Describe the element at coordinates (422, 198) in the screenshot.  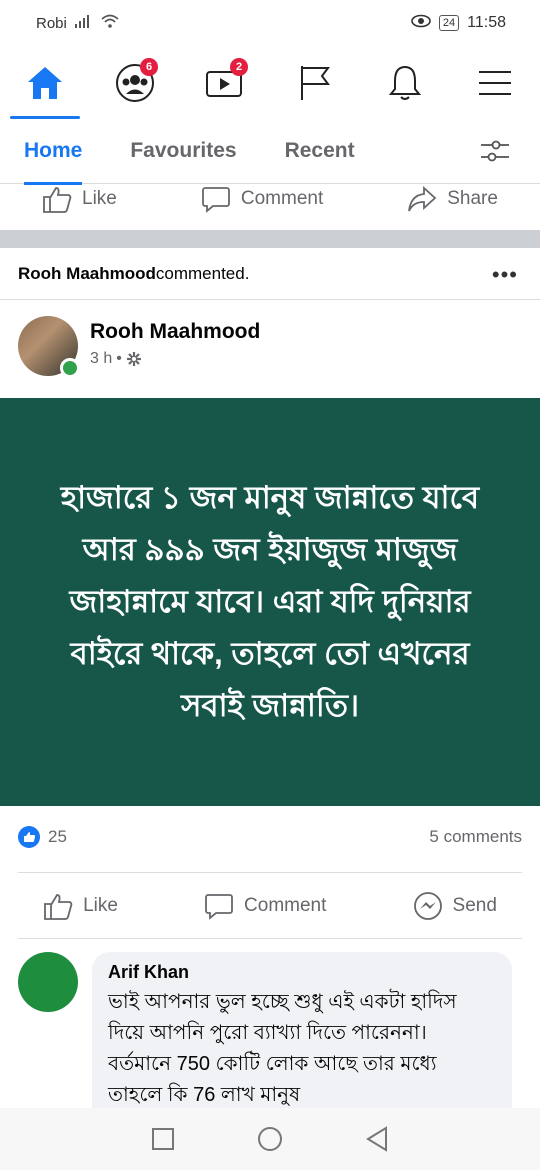
I see `share-icon` at that location.